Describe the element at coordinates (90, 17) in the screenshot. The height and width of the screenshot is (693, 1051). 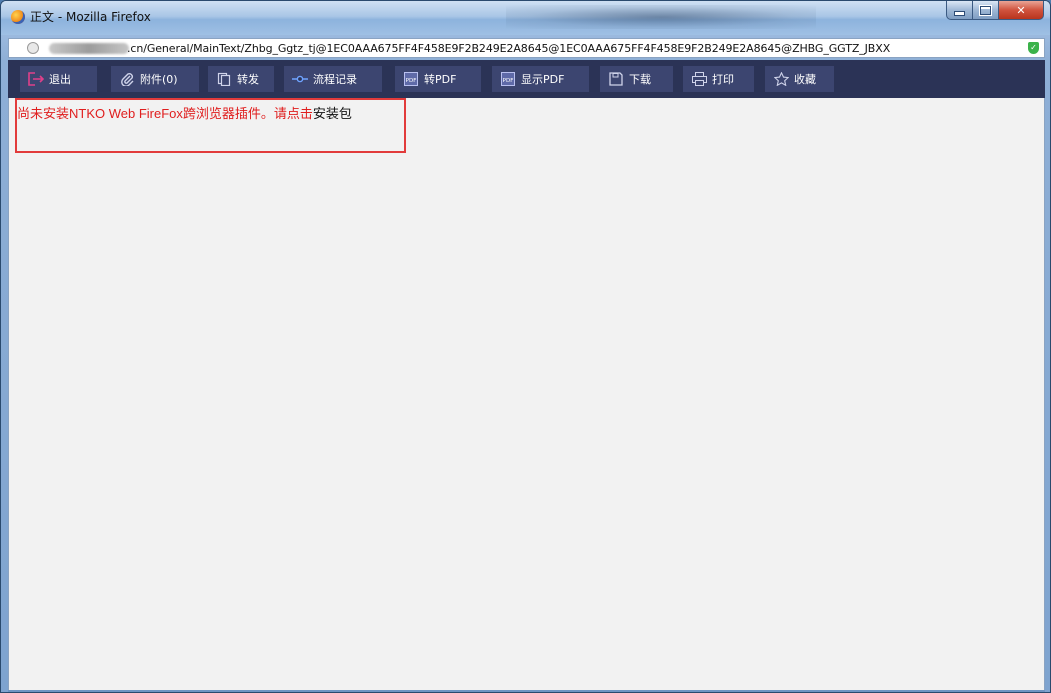
I see `window-title: 正文 - Mozilla Firefox` at that location.